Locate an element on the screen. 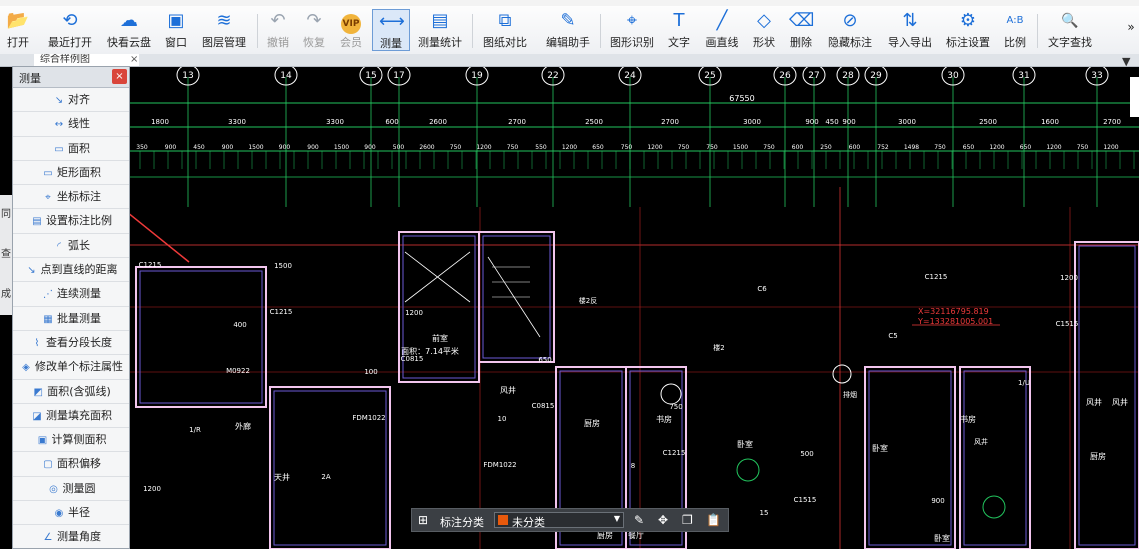 The height and width of the screenshot is (549, 1139). panel-item-rect-area: ▭ 矩形面积 is located at coordinates (71, 173).